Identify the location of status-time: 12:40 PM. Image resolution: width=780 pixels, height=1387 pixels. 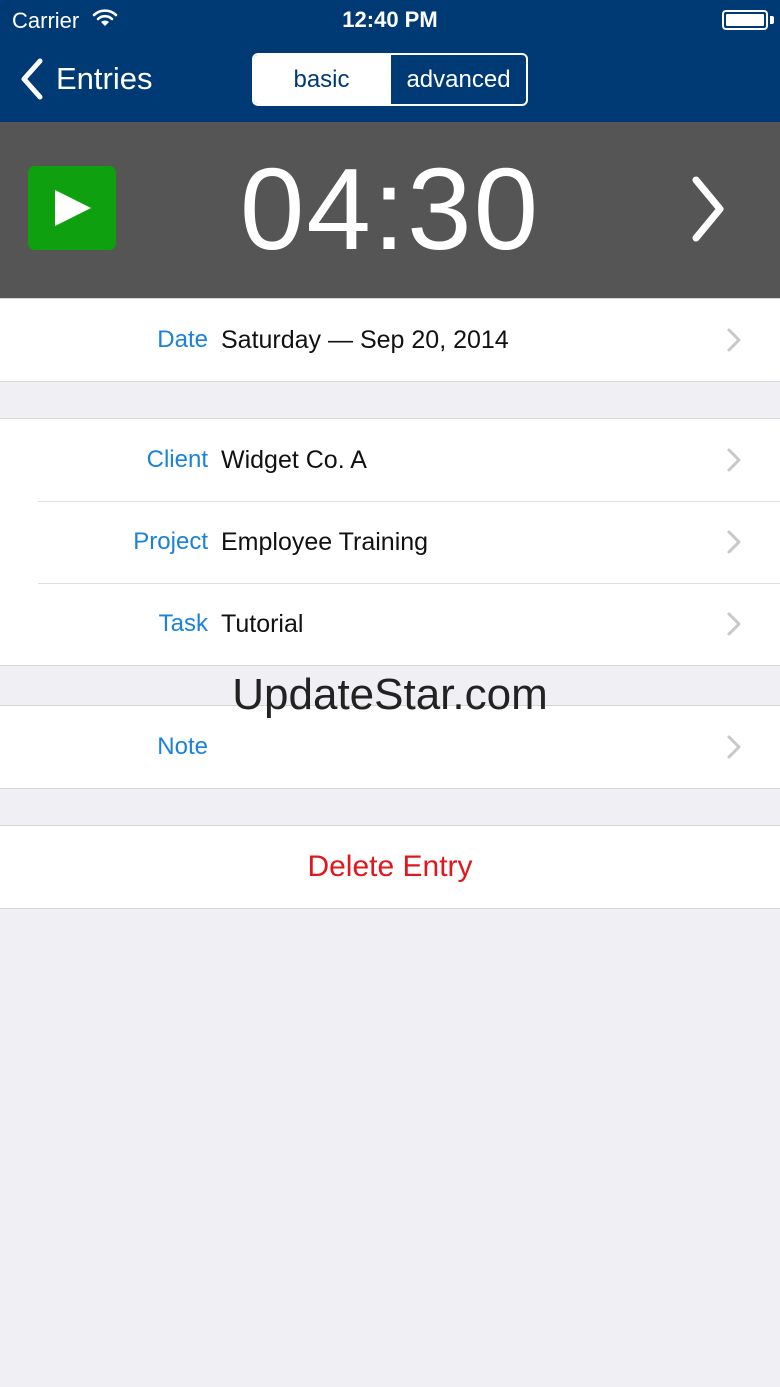
(390, 19).